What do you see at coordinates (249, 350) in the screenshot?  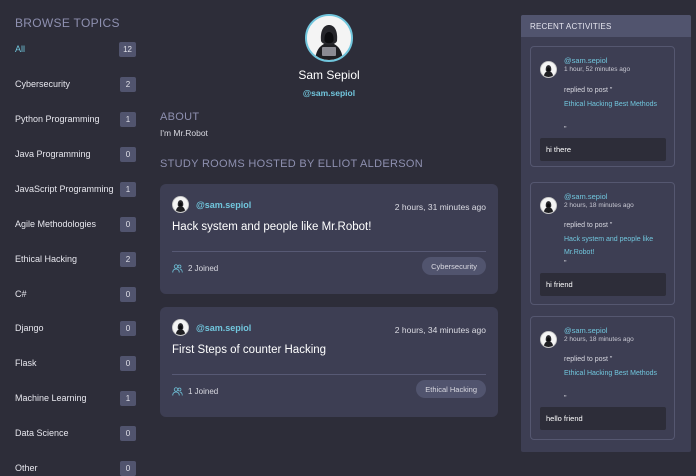 I see `room-title: First Steps of counter Hacking` at bounding box center [249, 350].